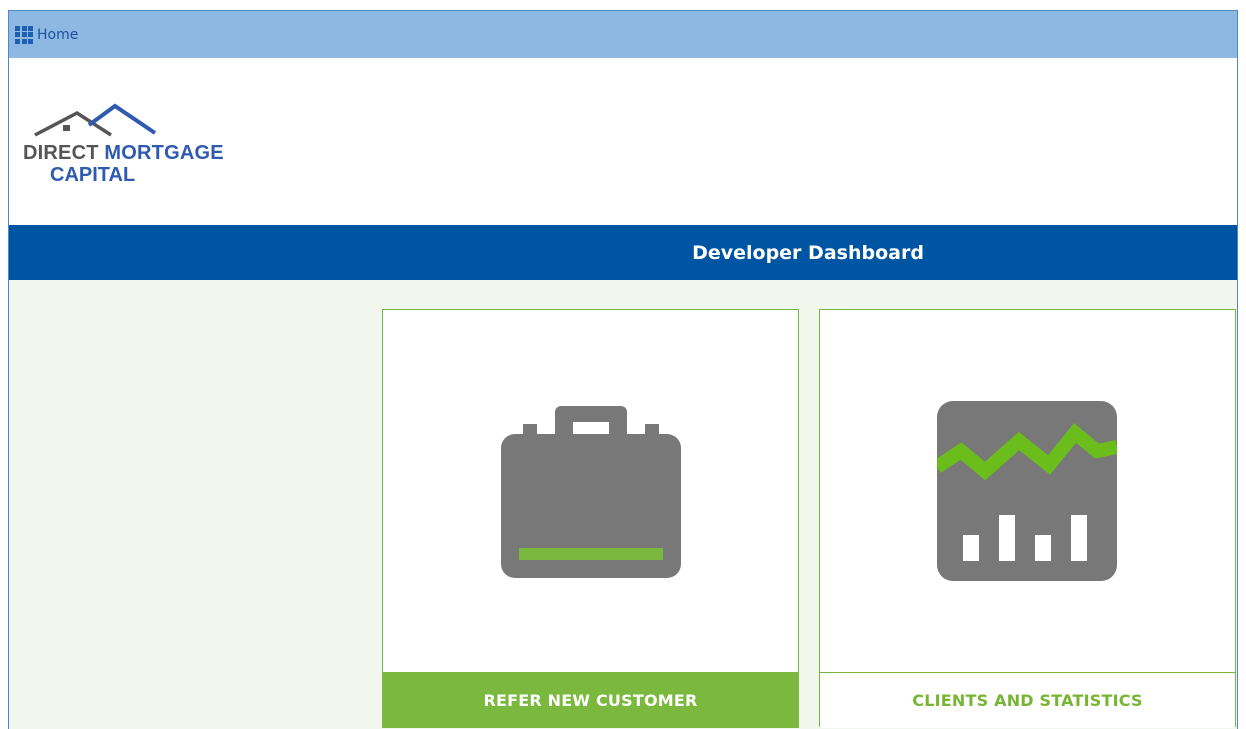 This screenshot has width=1246, height=729. What do you see at coordinates (590, 700) in the screenshot?
I see `refer-new-customer-label: REFER NEW CUSTOMER` at bounding box center [590, 700].